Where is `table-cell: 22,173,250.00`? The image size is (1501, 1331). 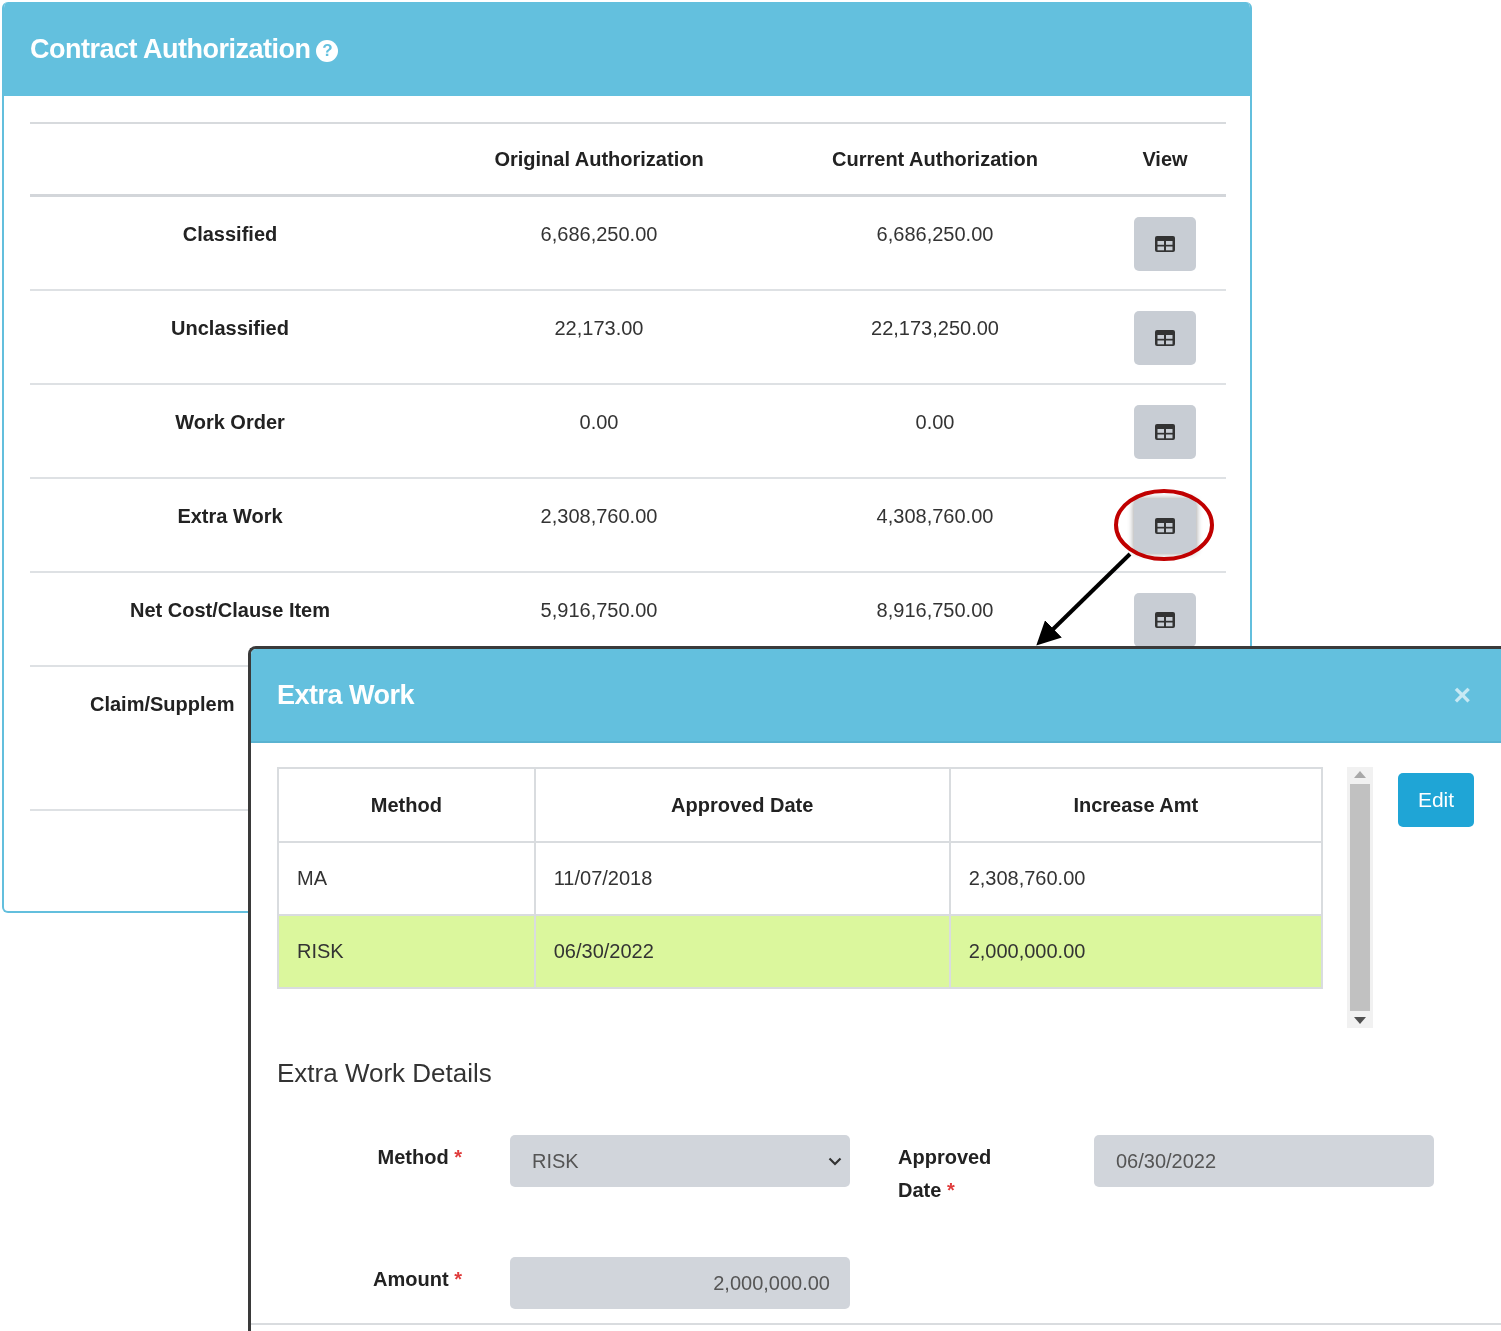 table-cell: 22,173,250.00 is located at coordinates (935, 328).